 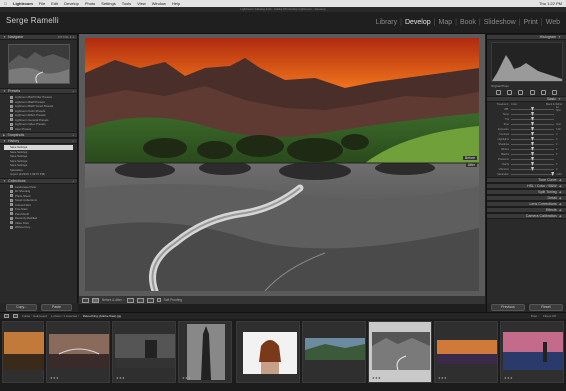 I want to click on filter-dropdown: Filters Off, so click(x=549, y=316).